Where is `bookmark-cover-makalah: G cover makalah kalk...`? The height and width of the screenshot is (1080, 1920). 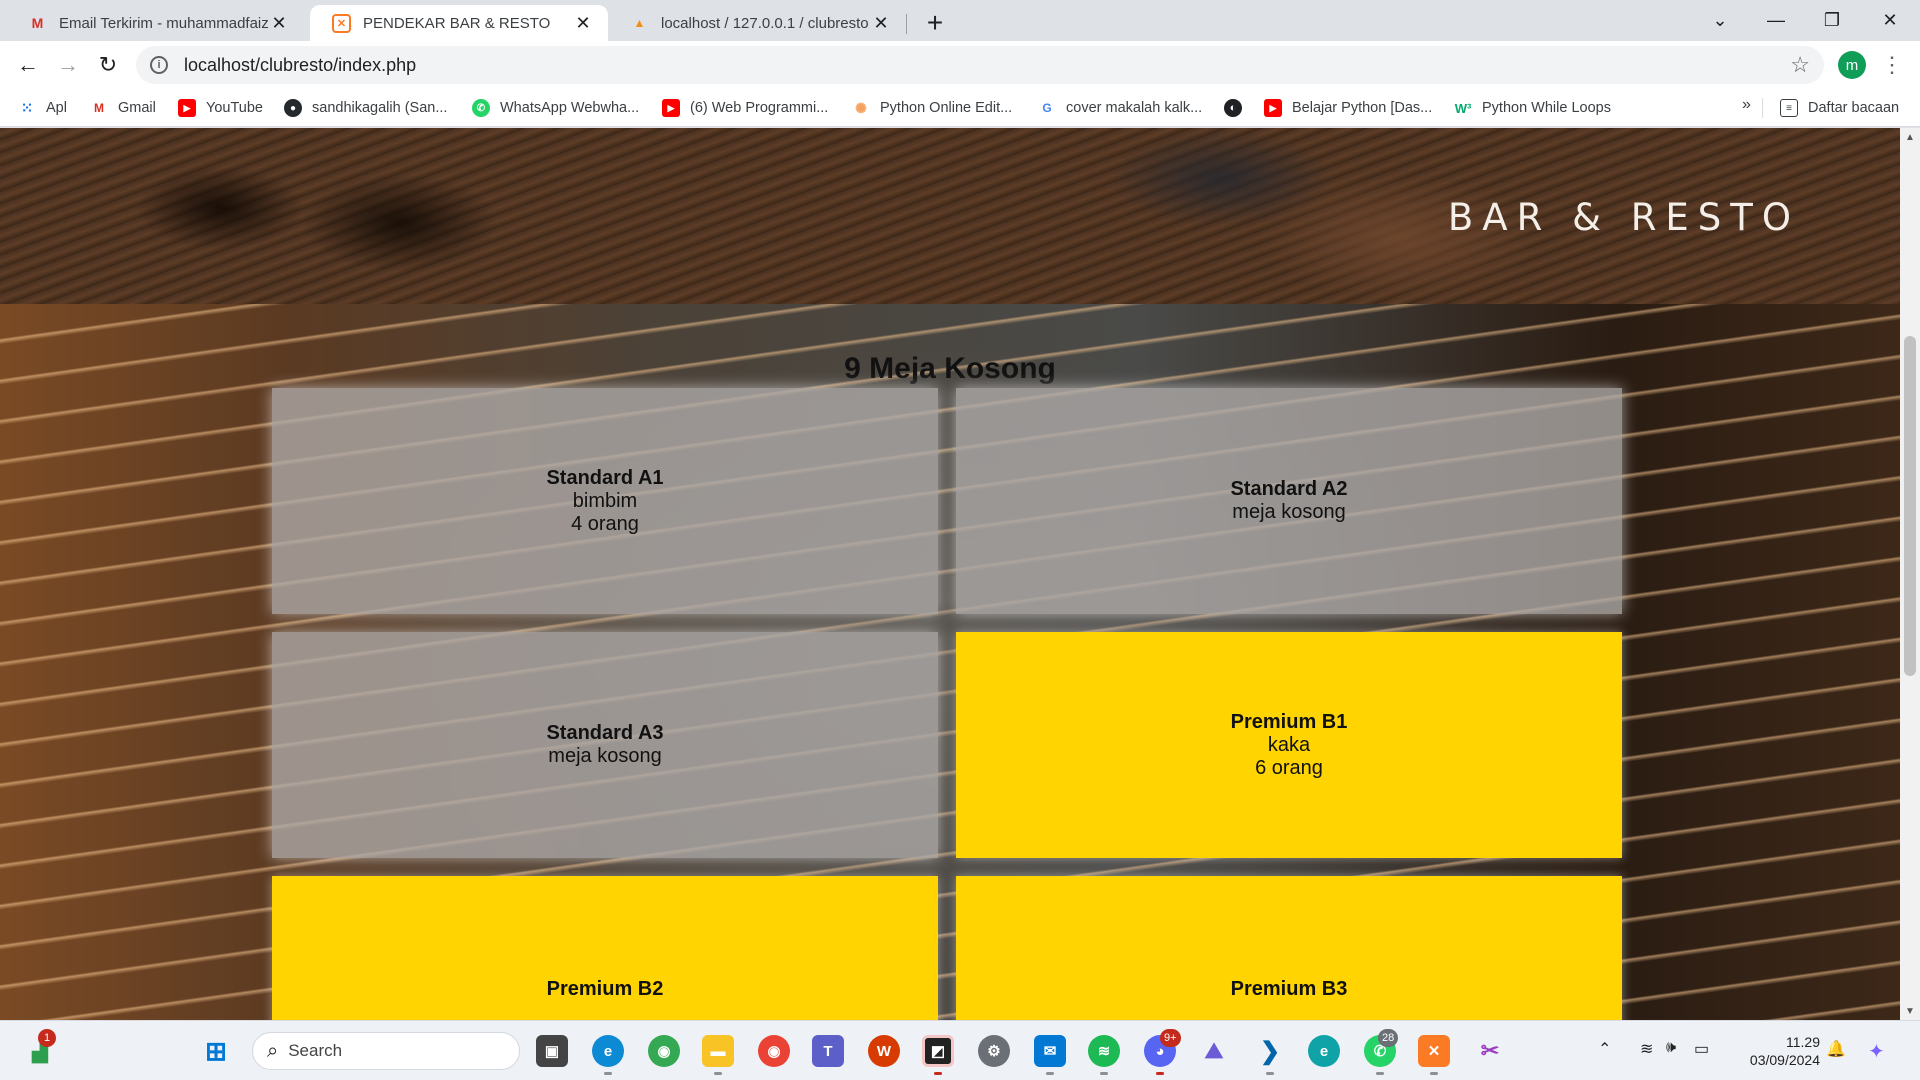
bookmark-cover-makalah: G cover makalah kalk... is located at coordinates (1120, 108).